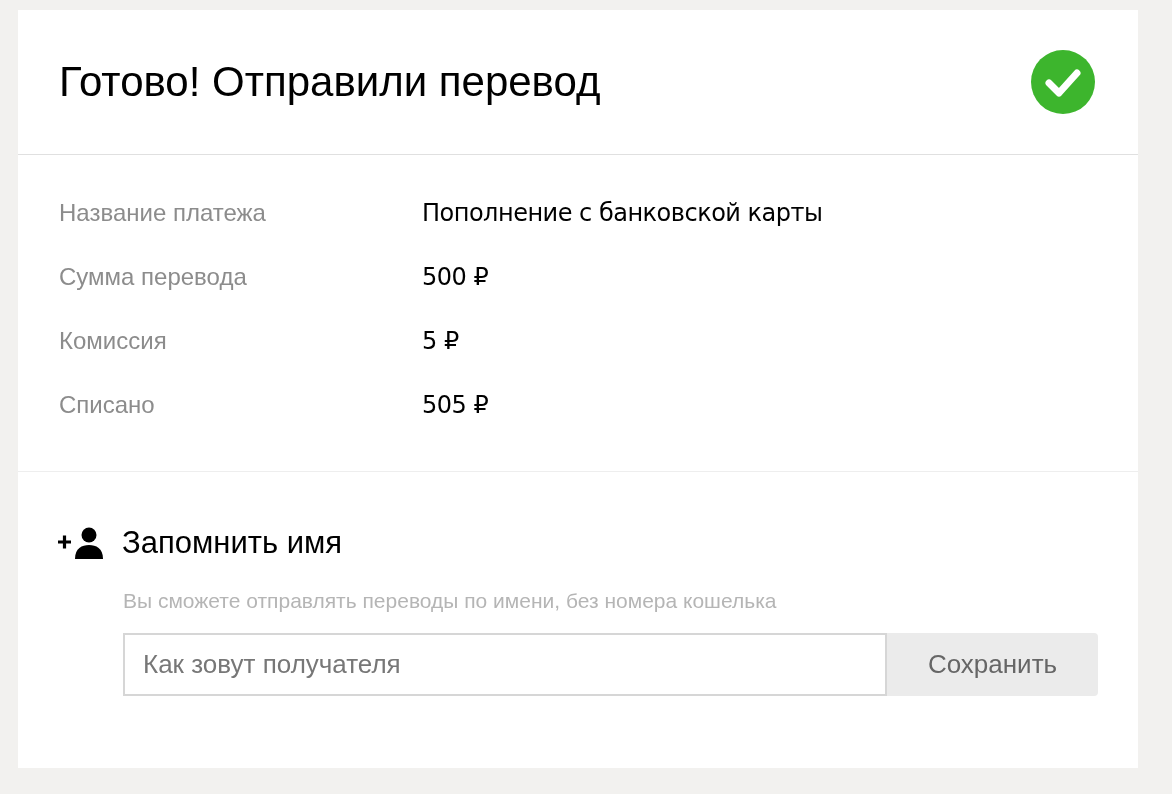 This screenshot has width=1172, height=794. I want to click on hint-text: Вы сможете отправлять переводы по имени, без номера кошелька, so click(450, 600).